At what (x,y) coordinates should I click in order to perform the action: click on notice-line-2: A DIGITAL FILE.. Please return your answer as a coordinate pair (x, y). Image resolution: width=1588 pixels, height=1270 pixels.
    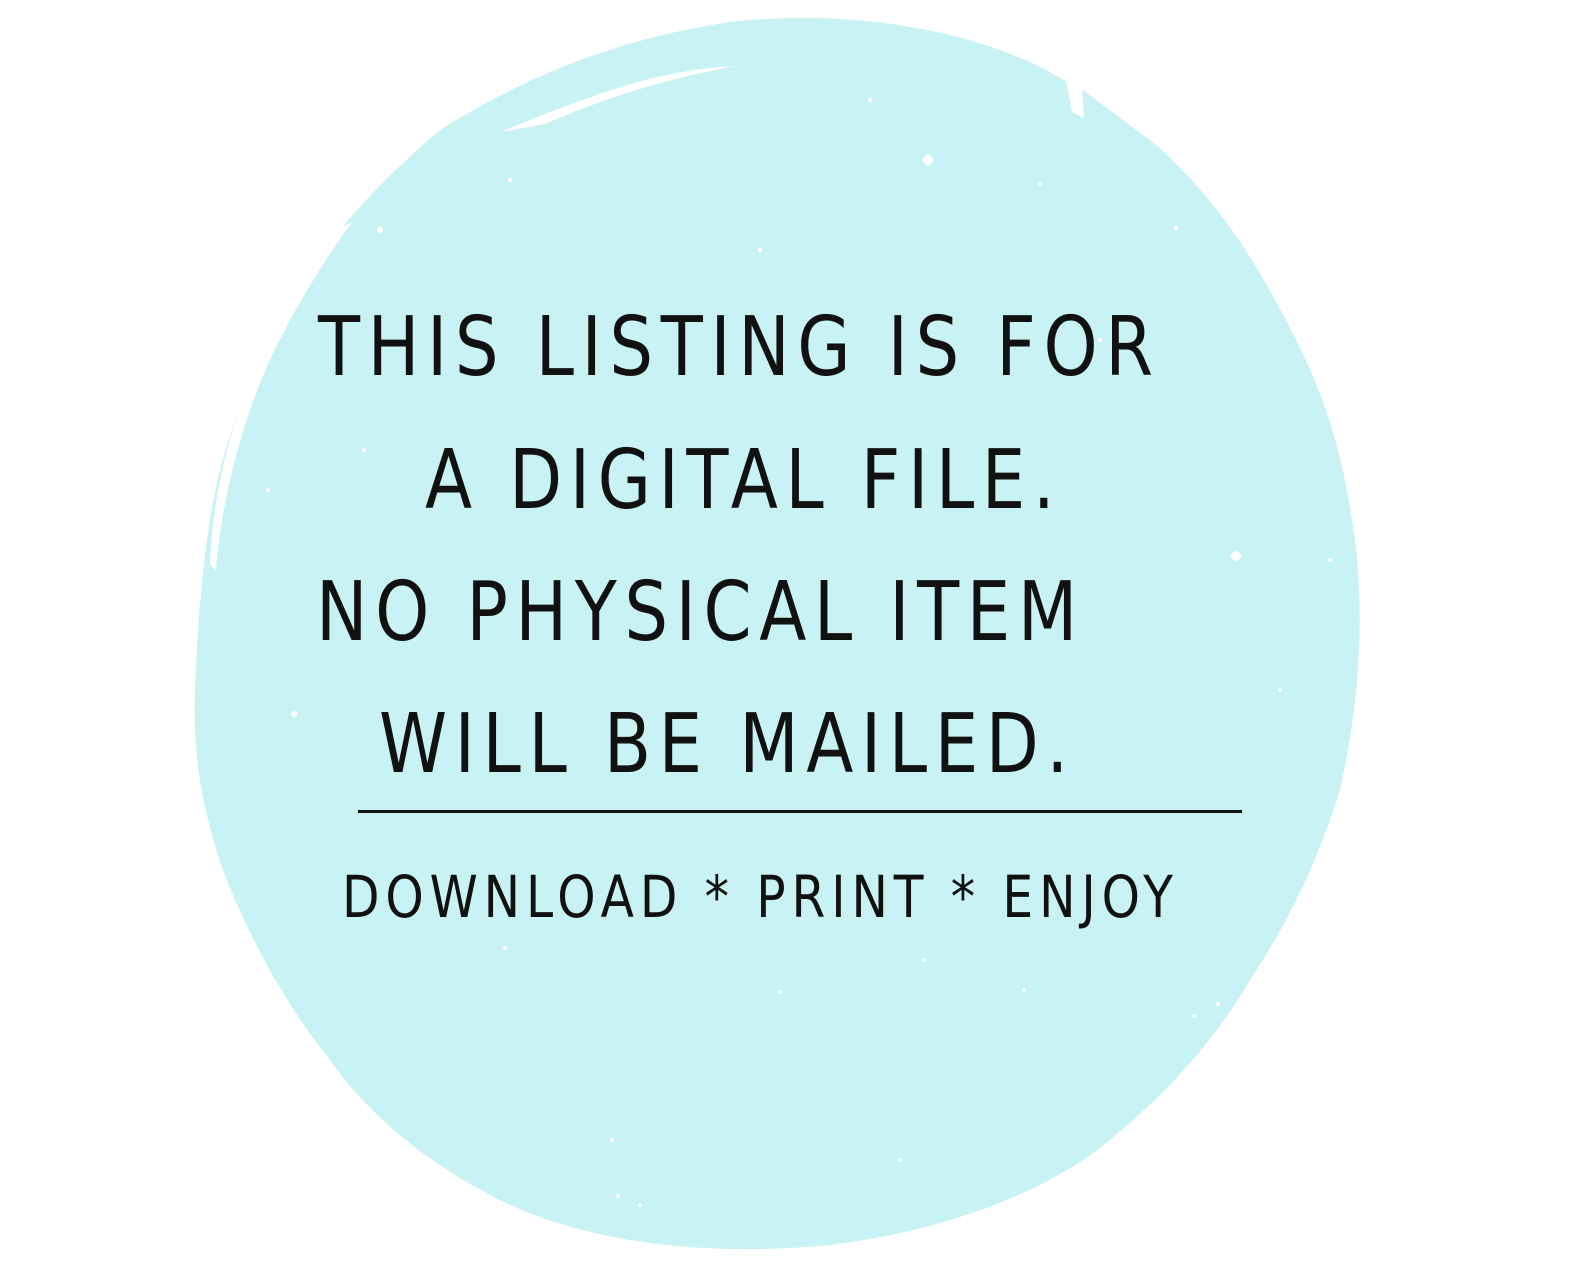
    Looking at the image, I should click on (744, 480).